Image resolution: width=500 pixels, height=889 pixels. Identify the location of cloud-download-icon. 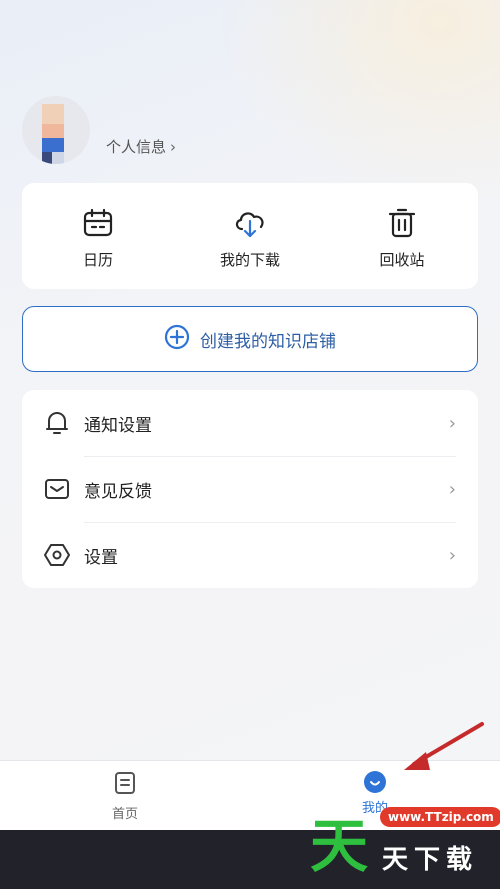
(250, 223).